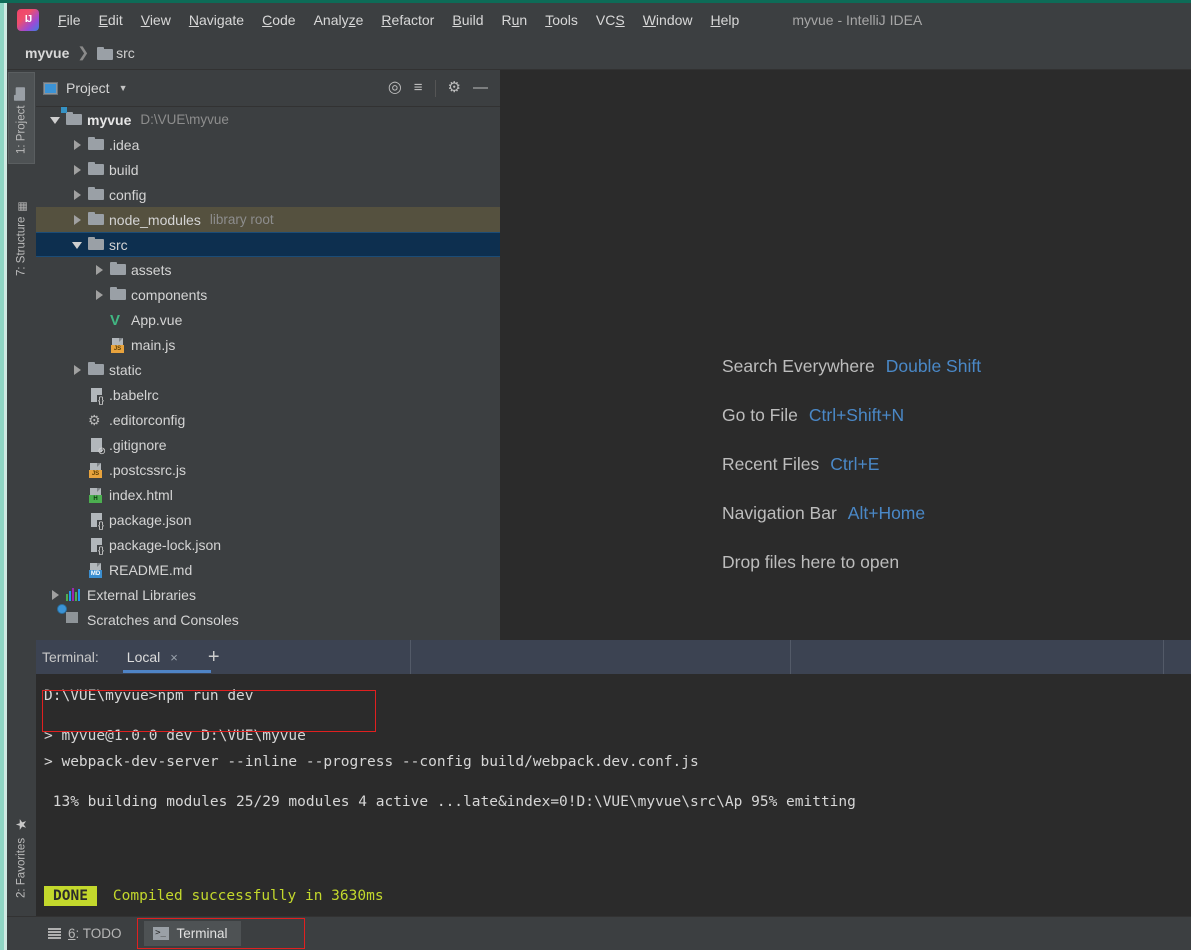 Image resolution: width=1191 pixels, height=950 pixels. Describe the element at coordinates (268, 219) in the screenshot. I see `tree-row: node_modules library root` at that location.